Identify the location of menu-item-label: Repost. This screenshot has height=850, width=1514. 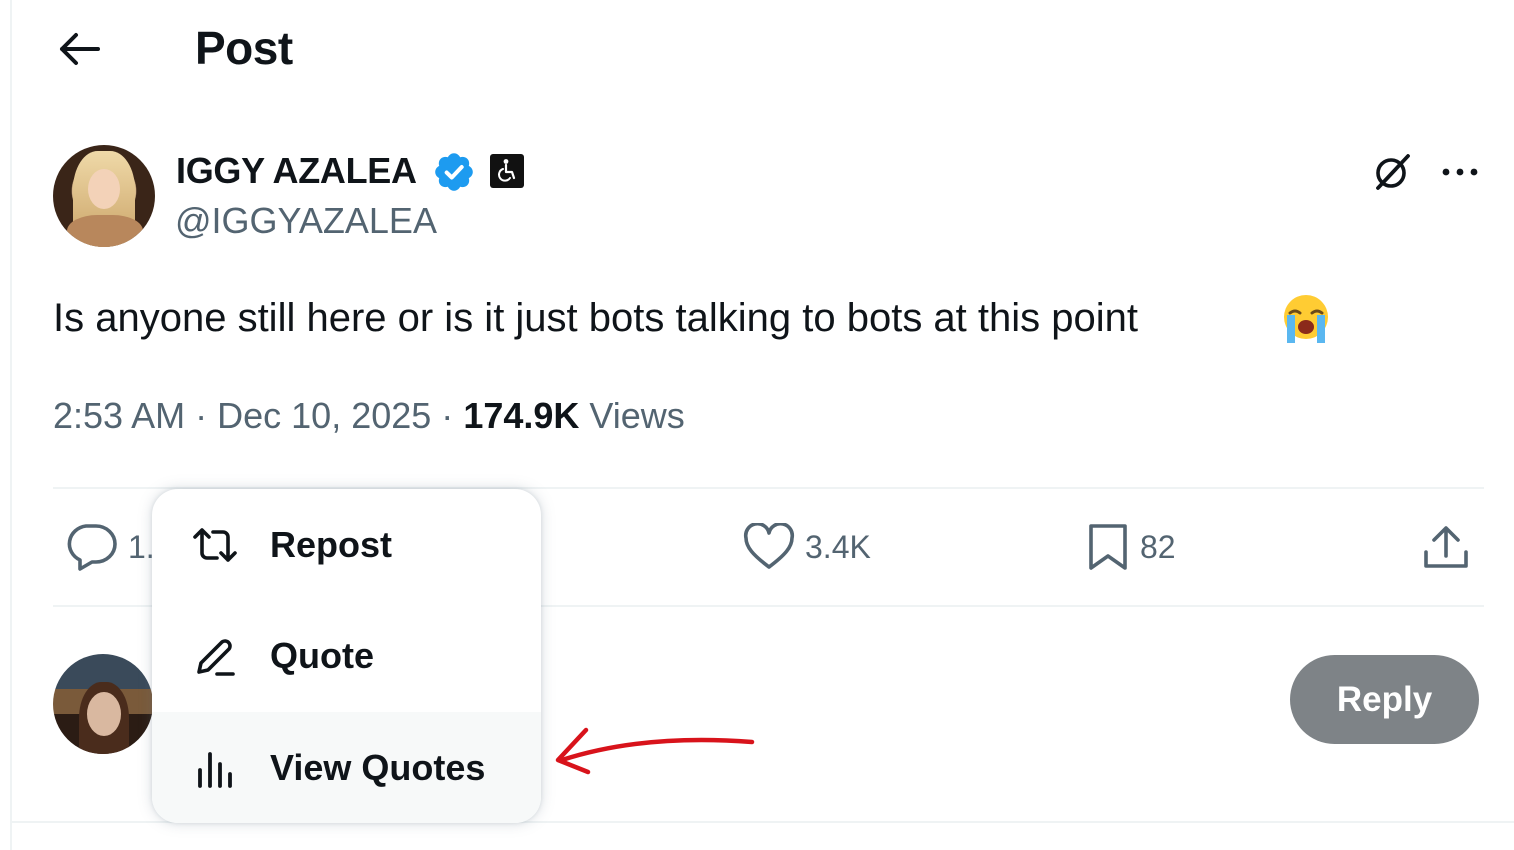
(331, 544).